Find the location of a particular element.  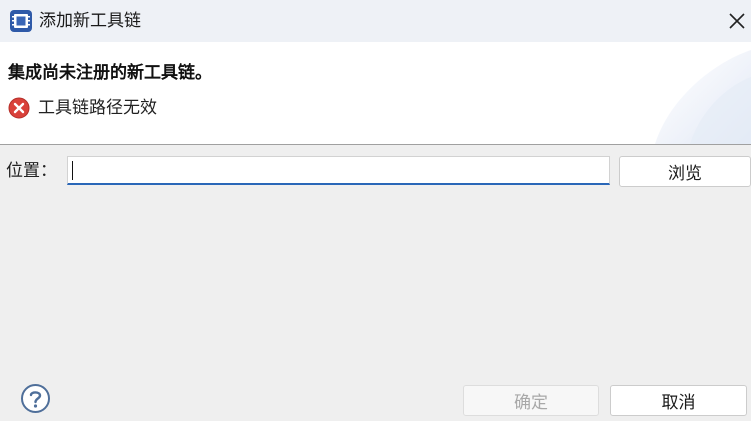

location-label: 位置： is located at coordinates (31, 171).